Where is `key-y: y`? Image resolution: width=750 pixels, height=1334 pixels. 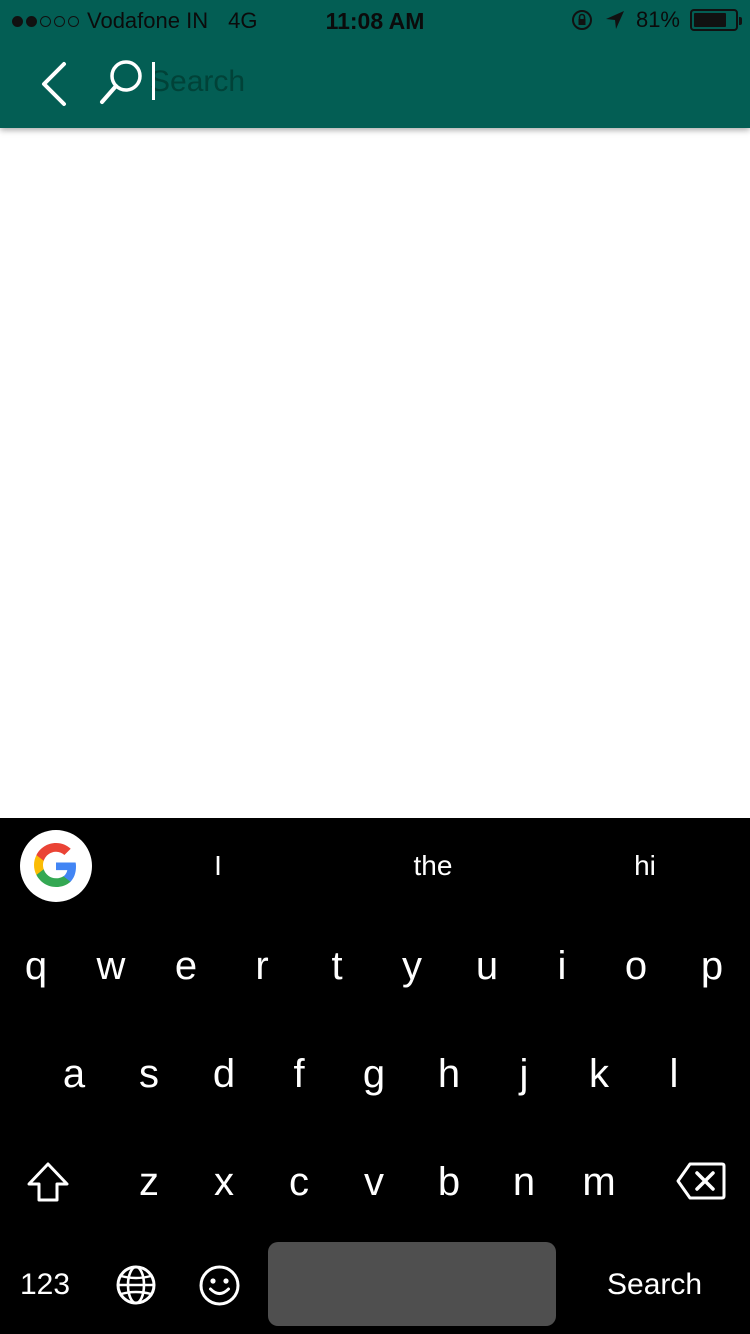
key-y: y is located at coordinates (412, 966).